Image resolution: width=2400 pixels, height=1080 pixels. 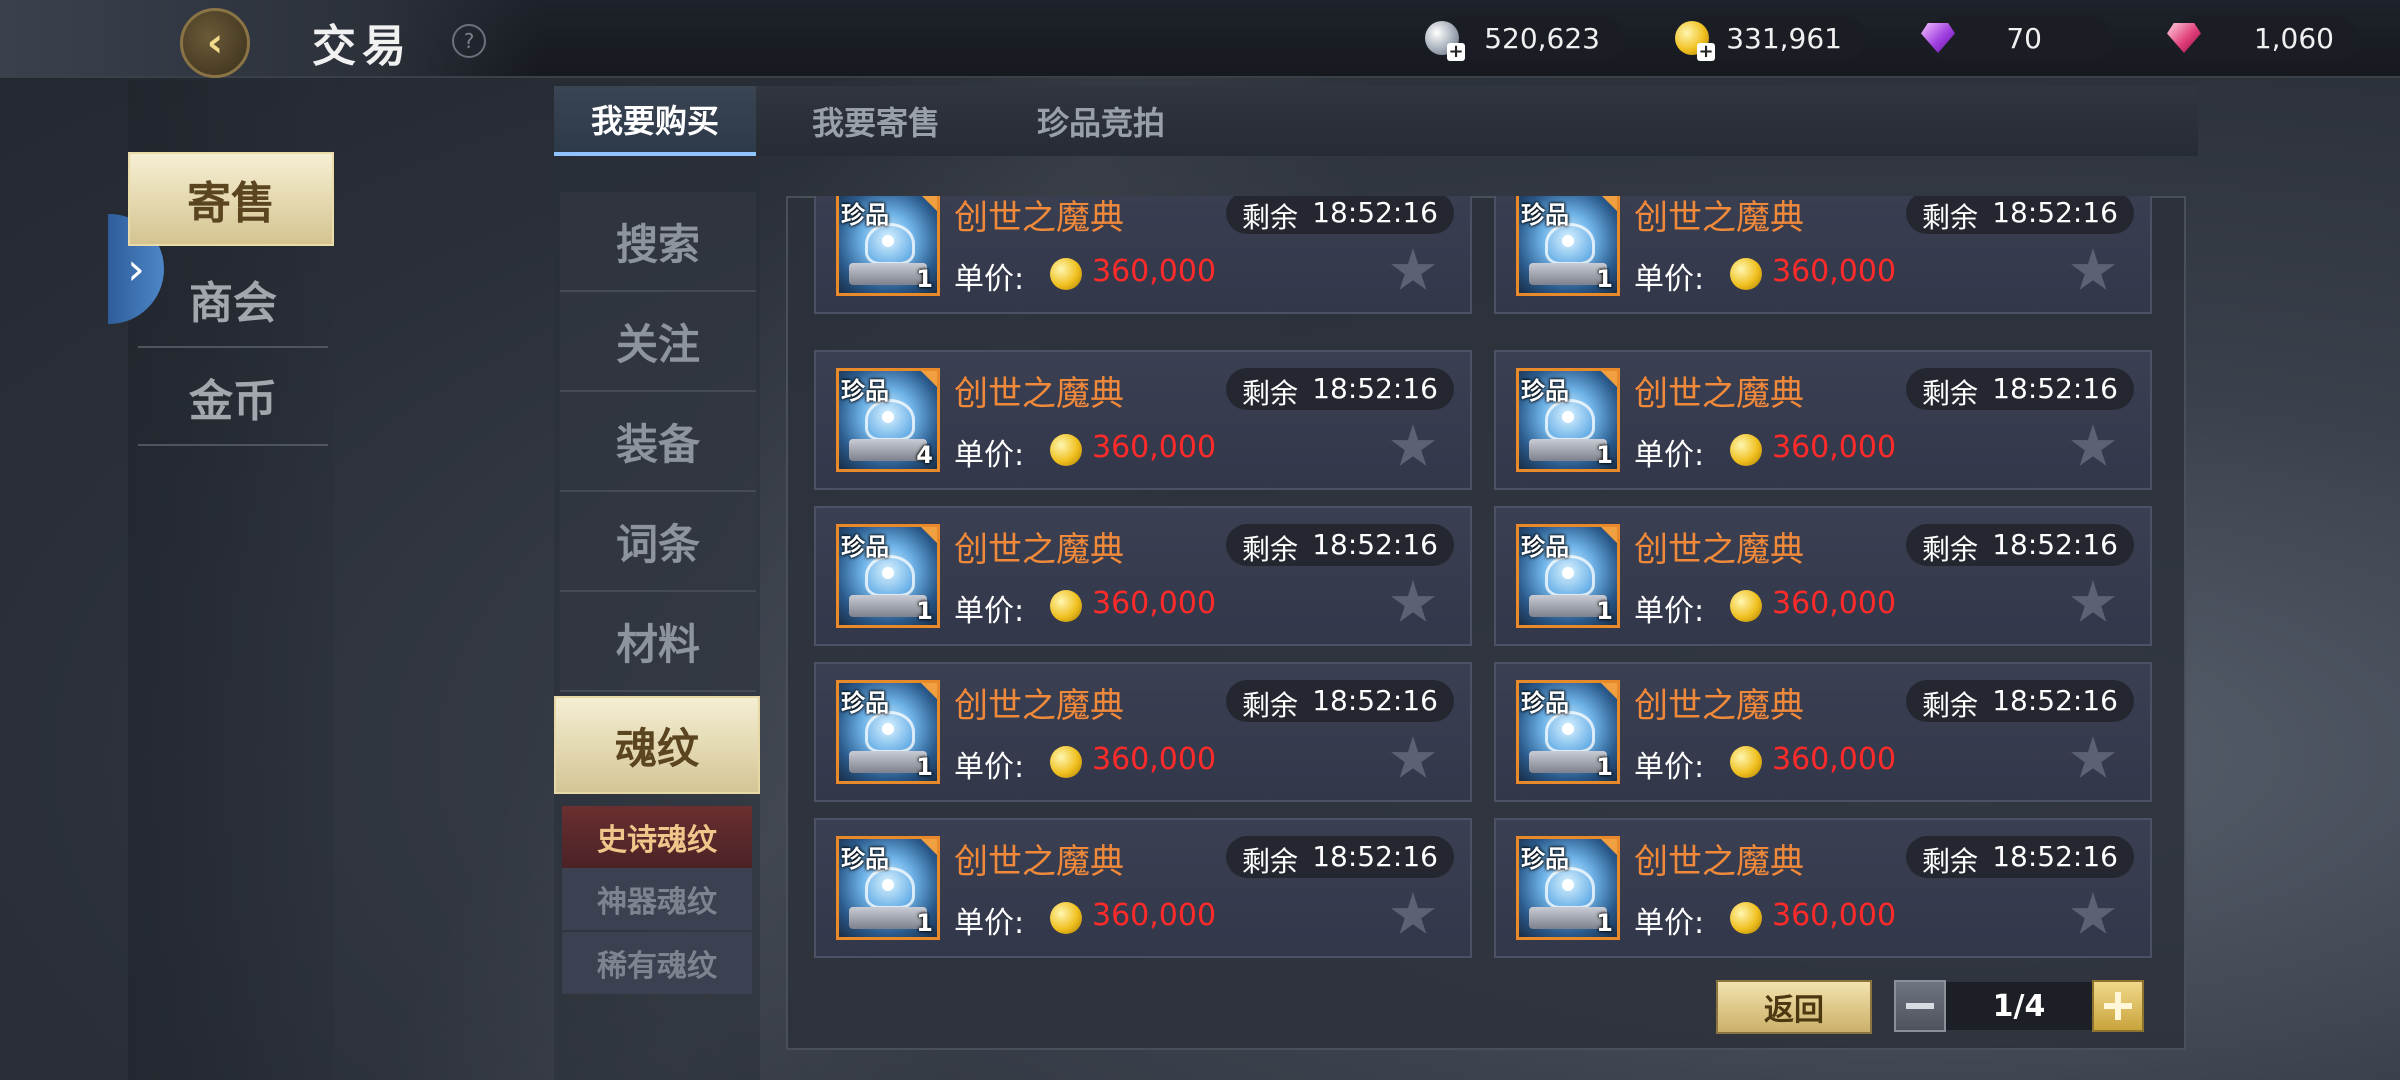 What do you see at coordinates (658, 242) in the screenshot?
I see `category-search: 搜索` at bounding box center [658, 242].